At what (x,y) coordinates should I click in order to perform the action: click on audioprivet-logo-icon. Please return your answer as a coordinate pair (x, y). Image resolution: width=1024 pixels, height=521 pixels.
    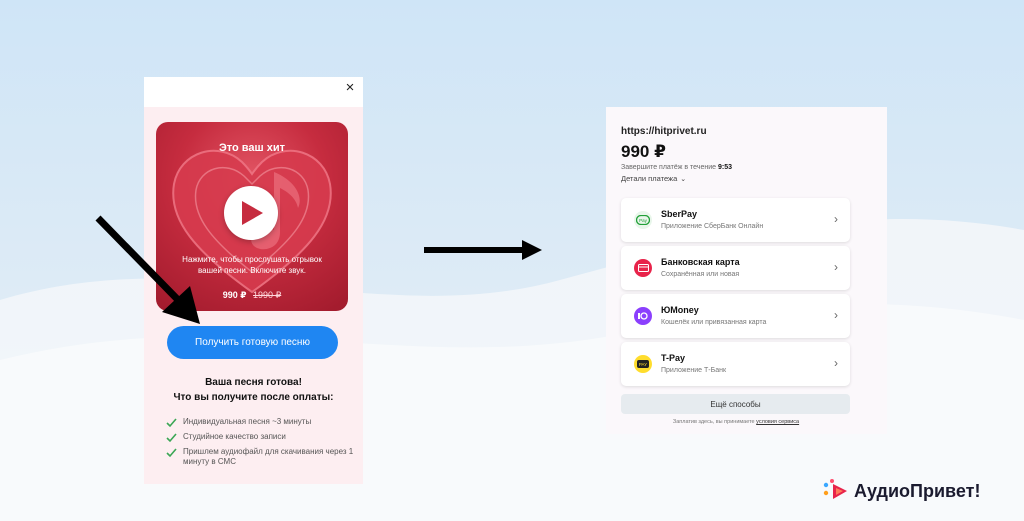
    Looking at the image, I should click on (835, 489).